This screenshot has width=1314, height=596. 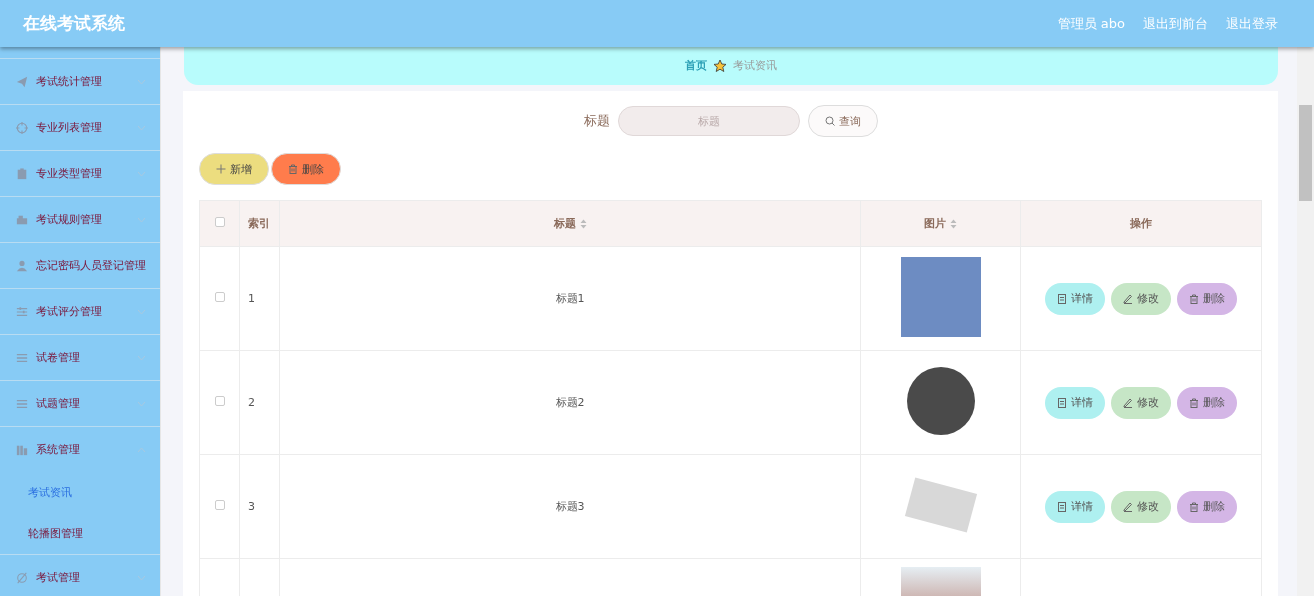 I want to click on table-cell: 标题2, so click(x=570, y=402).